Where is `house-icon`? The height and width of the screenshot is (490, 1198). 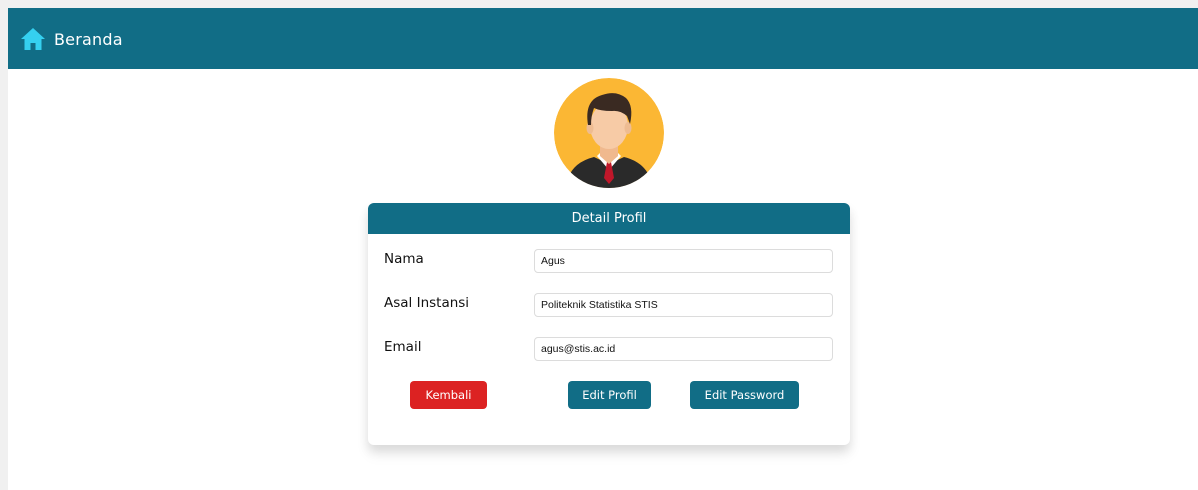
house-icon is located at coordinates (33, 39).